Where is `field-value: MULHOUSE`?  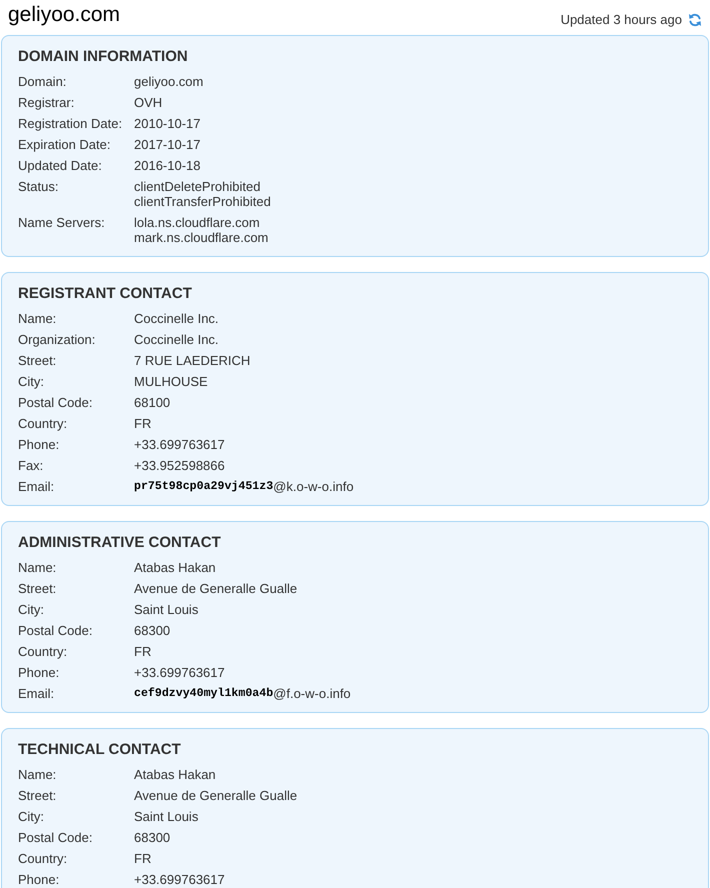 field-value: MULHOUSE is located at coordinates (171, 381).